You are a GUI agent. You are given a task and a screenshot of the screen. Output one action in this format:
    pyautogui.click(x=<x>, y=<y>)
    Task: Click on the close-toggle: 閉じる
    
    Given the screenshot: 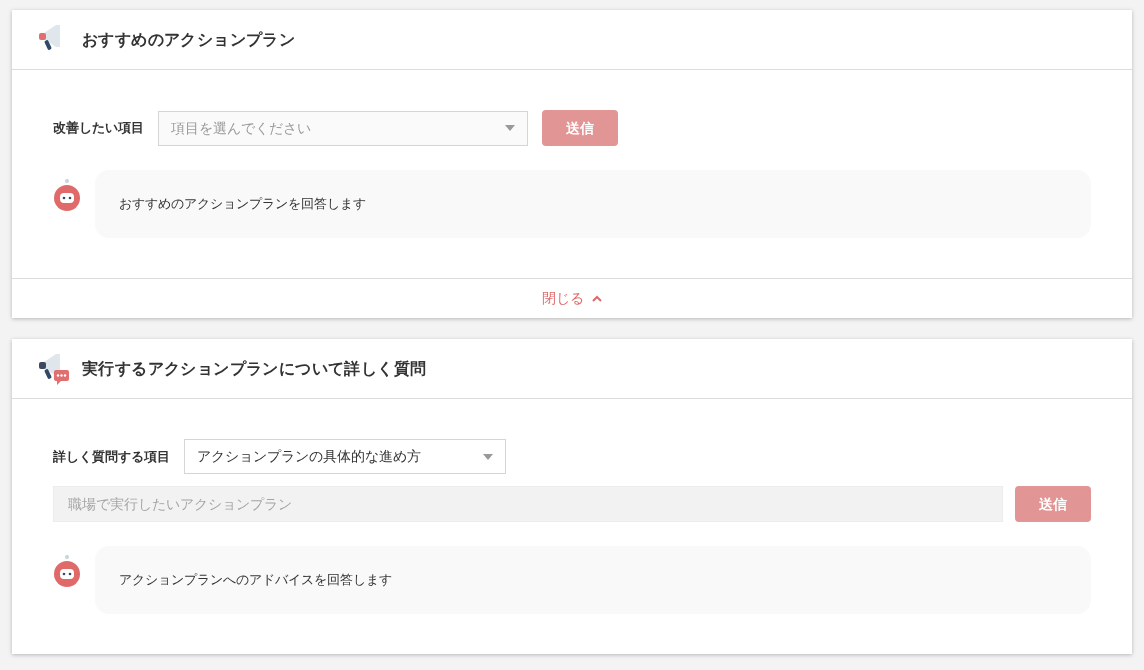 What is the action you would take?
    pyautogui.click(x=572, y=298)
    